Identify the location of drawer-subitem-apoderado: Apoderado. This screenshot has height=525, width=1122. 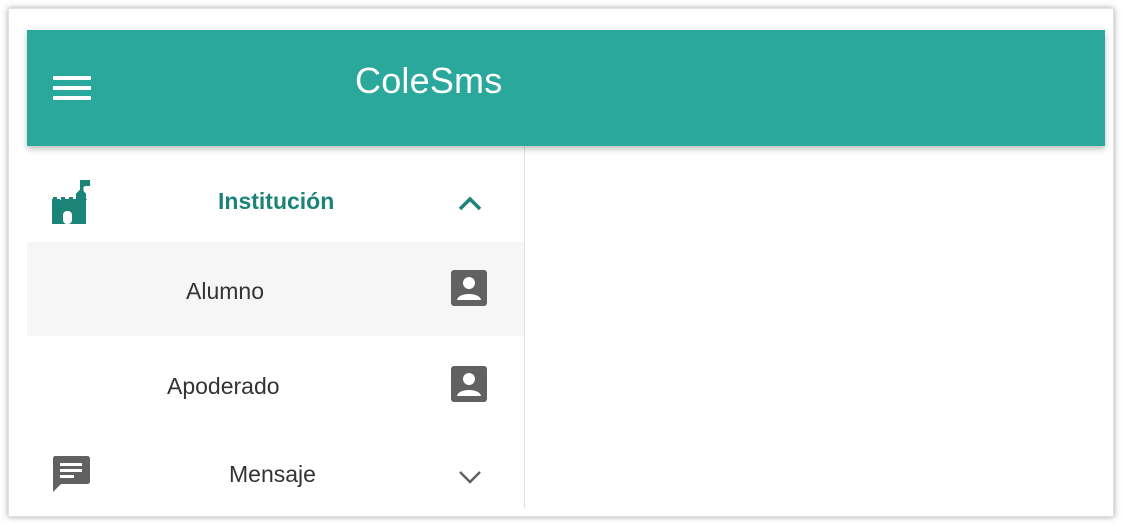
(275, 385).